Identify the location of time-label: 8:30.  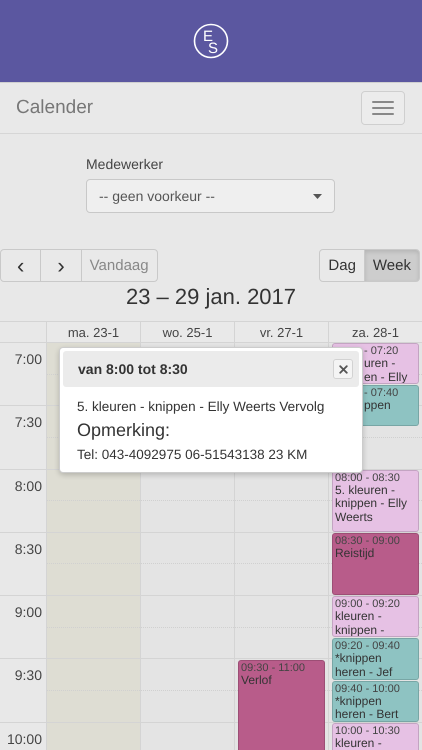
(28, 548).